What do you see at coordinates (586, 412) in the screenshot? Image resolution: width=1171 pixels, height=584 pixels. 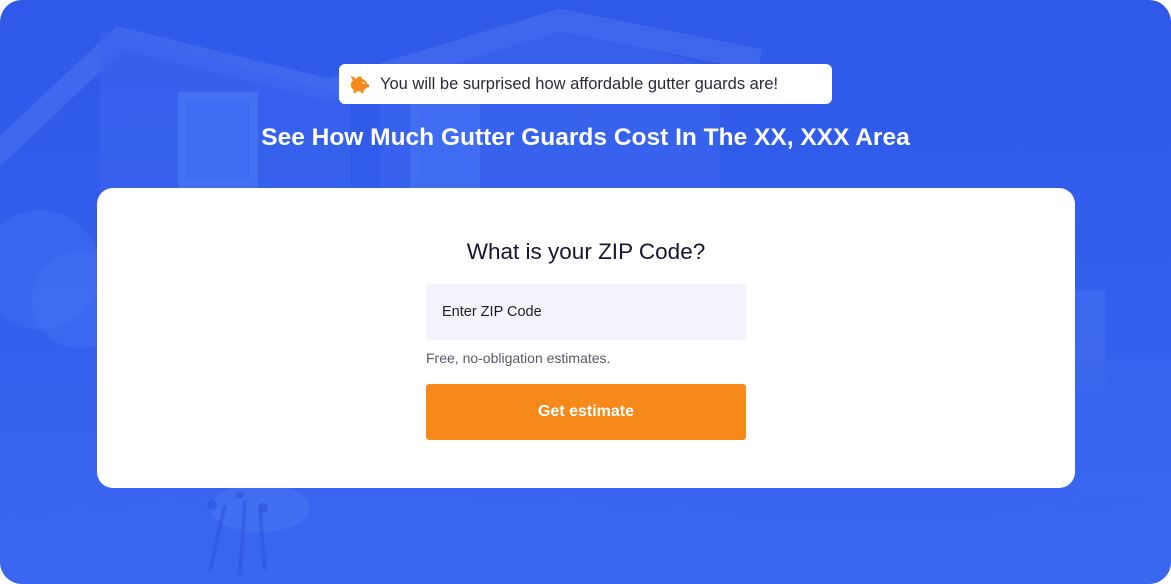 I see `get-estimate-button: Get estimate` at bounding box center [586, 412].